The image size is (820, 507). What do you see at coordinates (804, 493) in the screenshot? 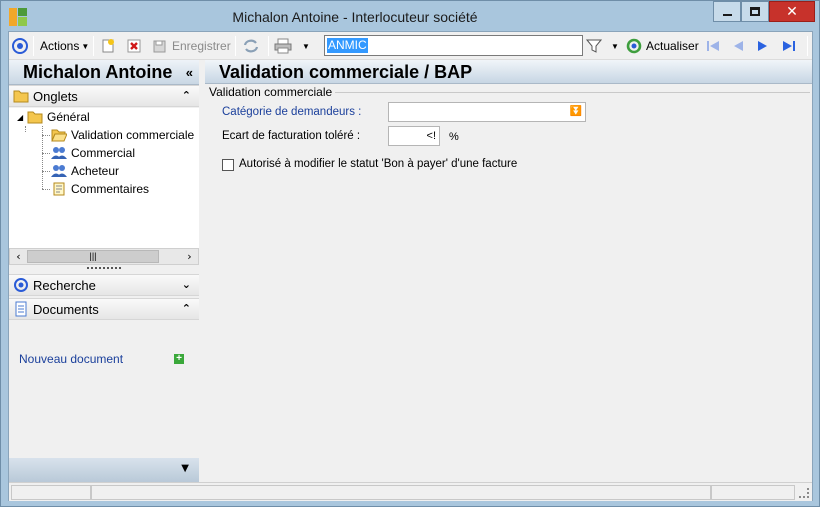
I see `resize-grip-icon` at bounding box center [804, 493].